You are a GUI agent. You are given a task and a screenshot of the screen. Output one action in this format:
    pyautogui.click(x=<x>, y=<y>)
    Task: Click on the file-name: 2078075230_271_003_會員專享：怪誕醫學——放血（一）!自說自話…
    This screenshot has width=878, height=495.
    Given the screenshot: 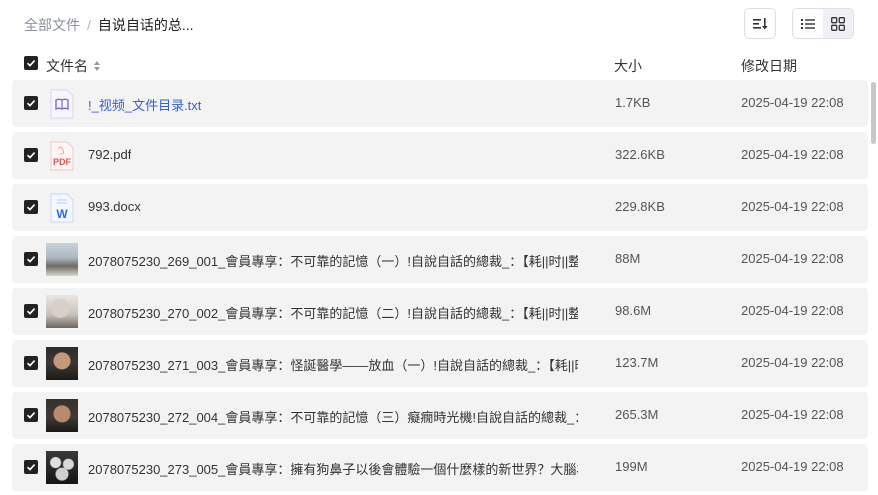 What is the action you would take?
    pyautogui.click(x=333, y=364)
    